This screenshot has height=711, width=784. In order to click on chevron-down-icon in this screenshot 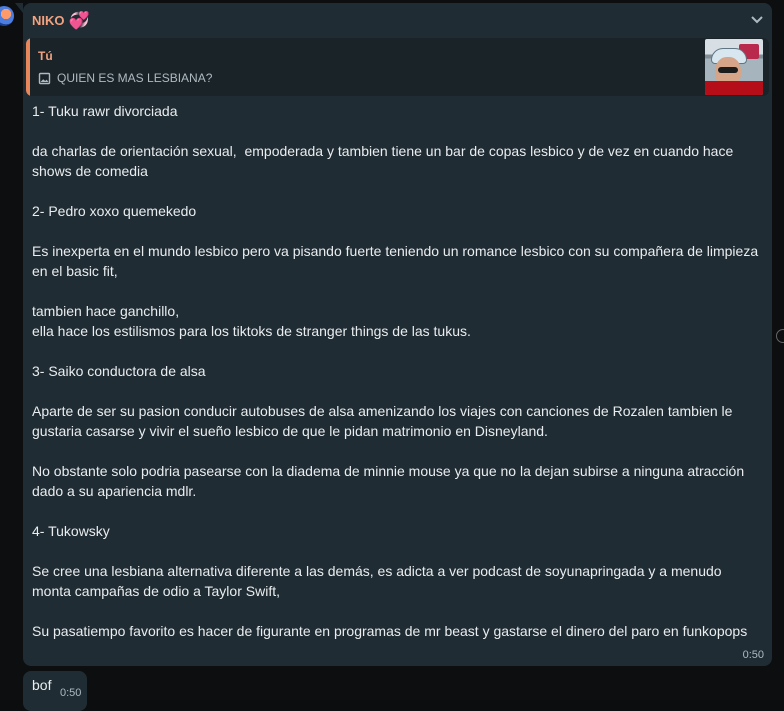, I will do `click(757, 20)`.